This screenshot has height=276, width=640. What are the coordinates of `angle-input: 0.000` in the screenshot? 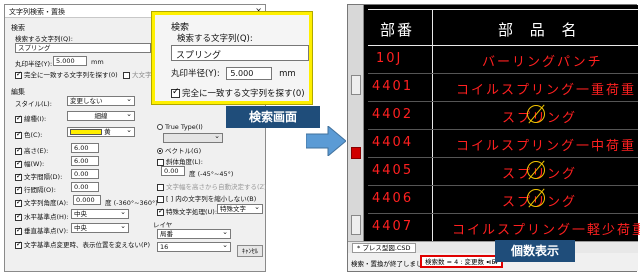 It's located at (87, 200).